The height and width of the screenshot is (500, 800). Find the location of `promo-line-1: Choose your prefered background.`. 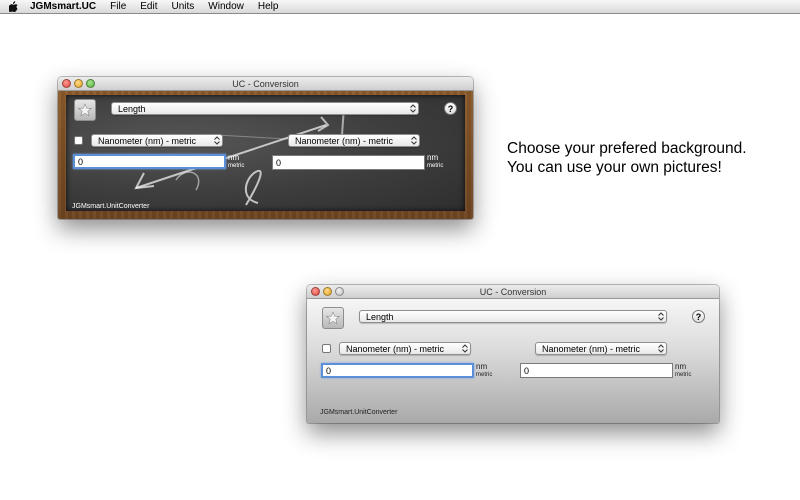

promo-line-1: Choose your prefered background. is located at coordinates (627, 148).